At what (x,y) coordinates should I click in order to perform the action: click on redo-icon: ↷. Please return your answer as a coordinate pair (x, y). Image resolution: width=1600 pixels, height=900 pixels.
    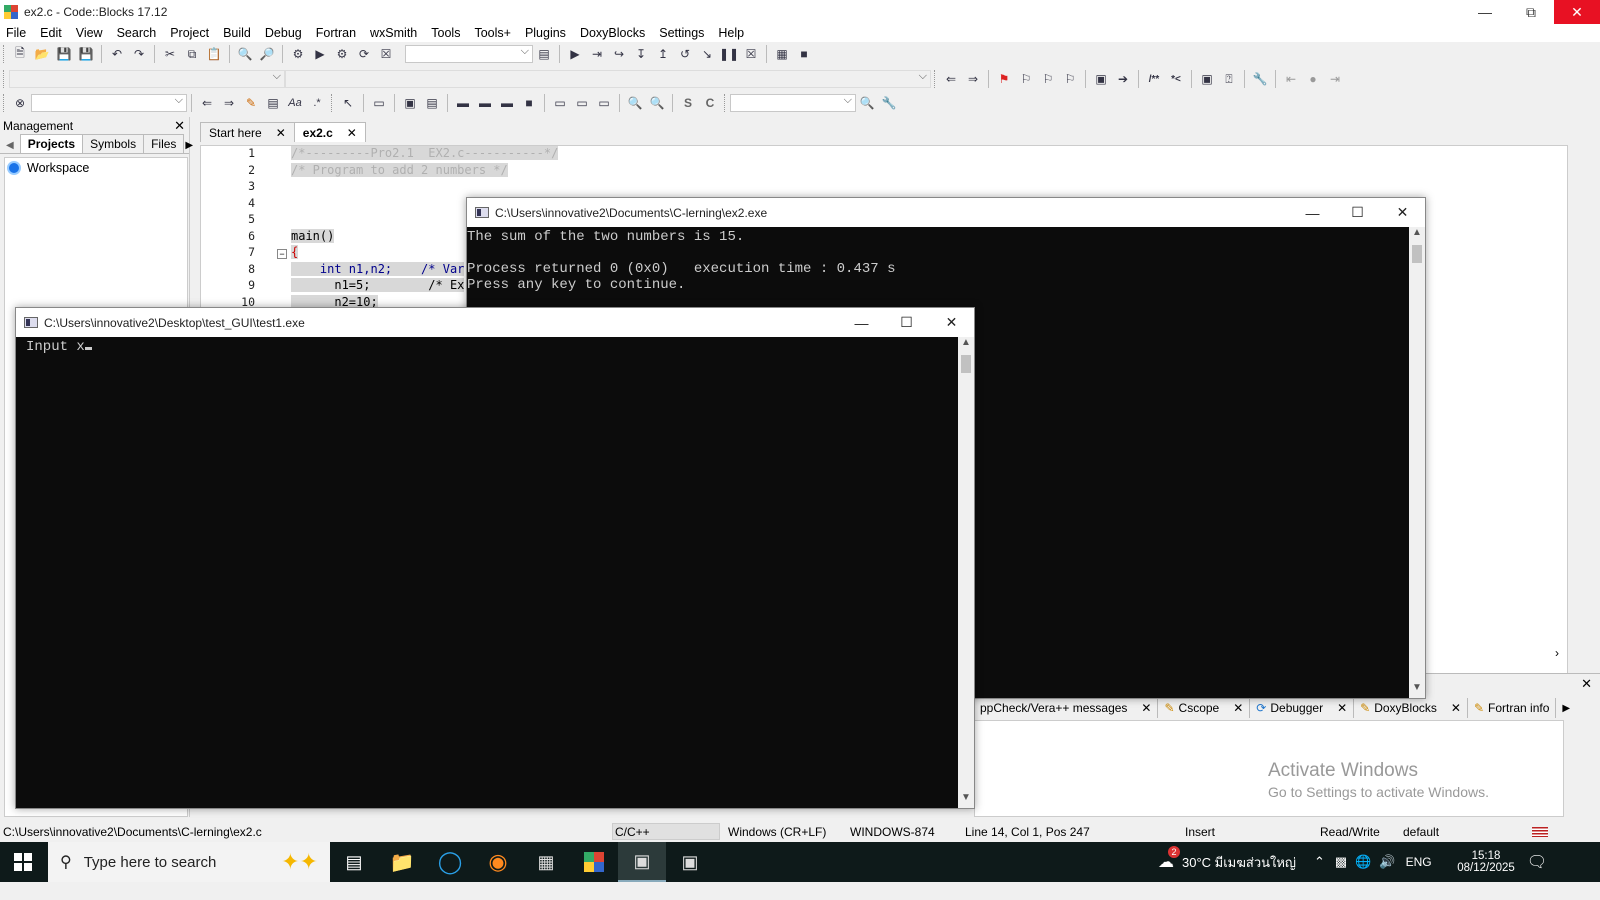
    Looking at the image, I should click on (139, 54).